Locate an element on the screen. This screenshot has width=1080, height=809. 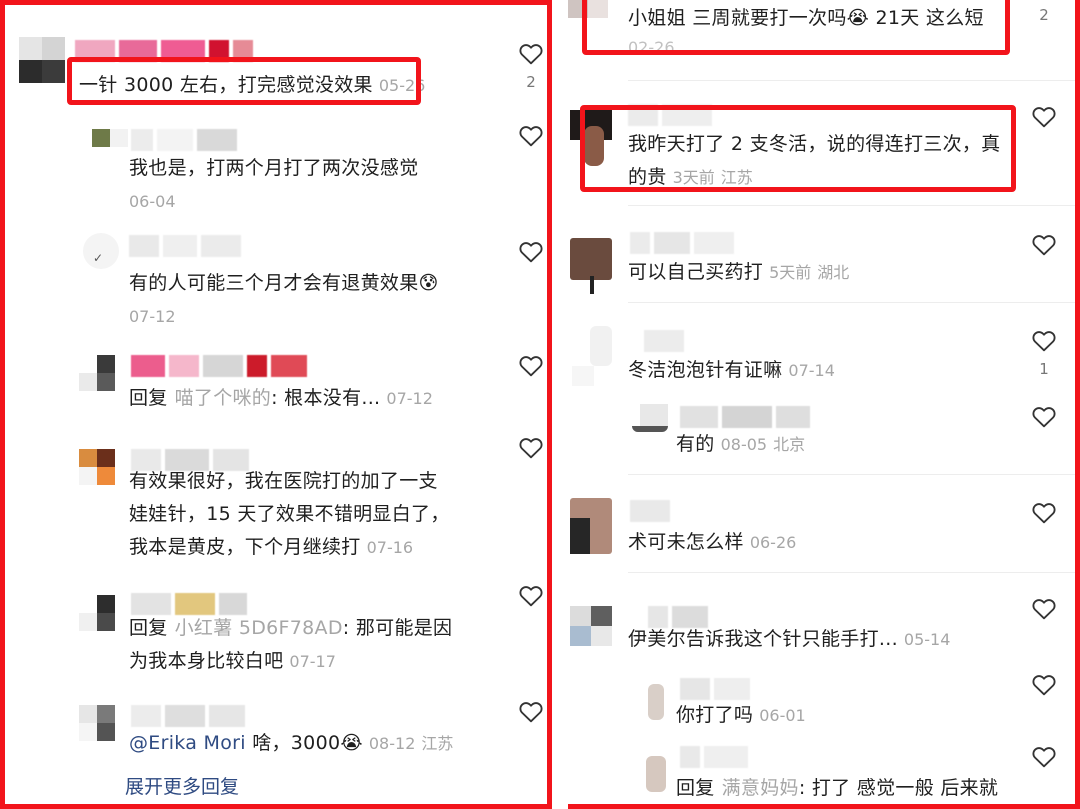
comment-text: 有的 08-05 北京 is located at coordinates (741, 444).